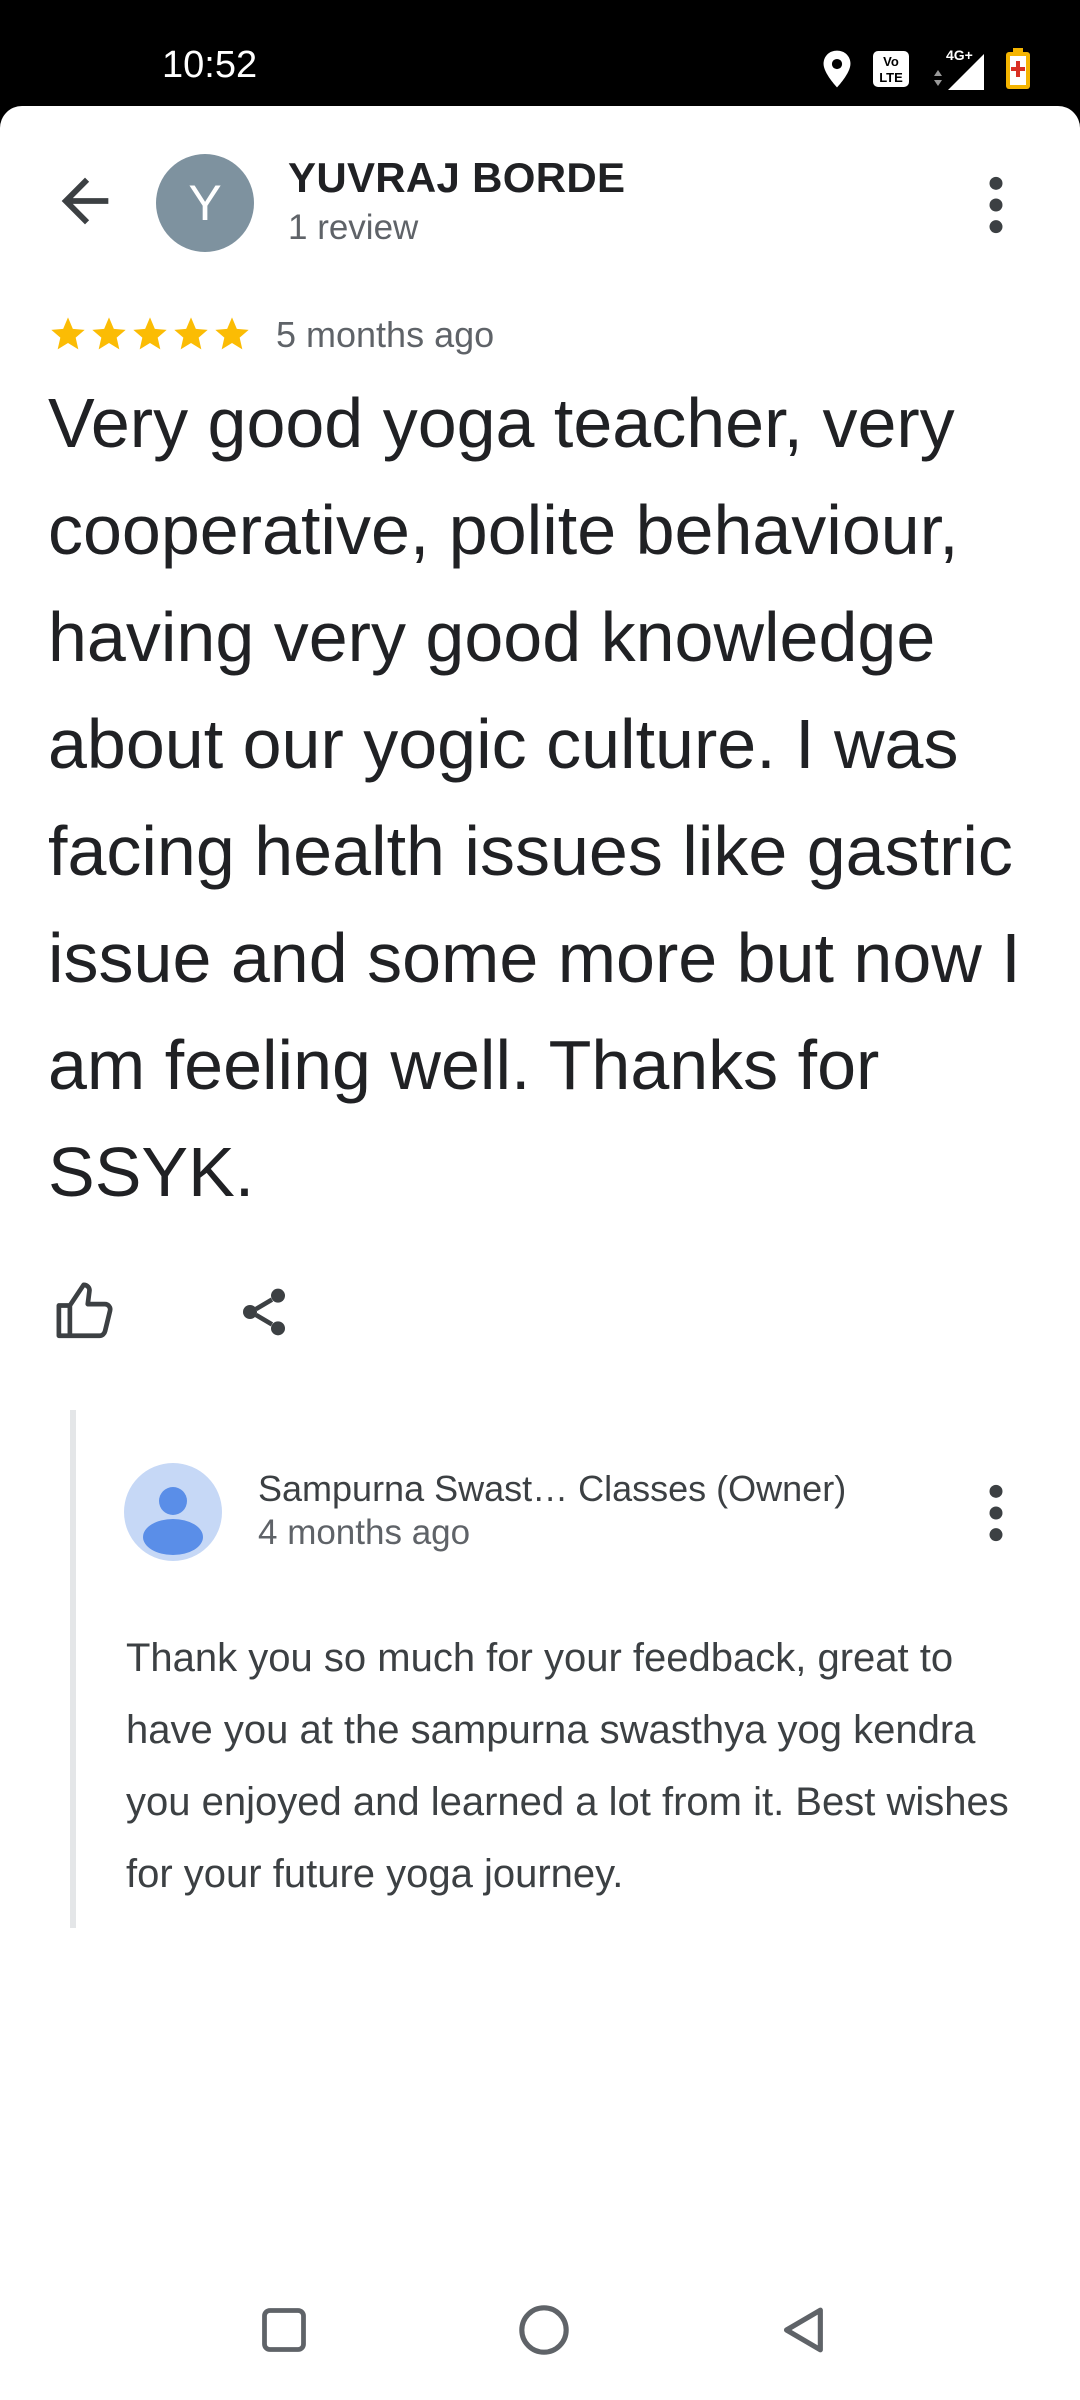 This screenshot has height=2400, width=1080. I want to click on svg-text: Vo, so click(891, 61).